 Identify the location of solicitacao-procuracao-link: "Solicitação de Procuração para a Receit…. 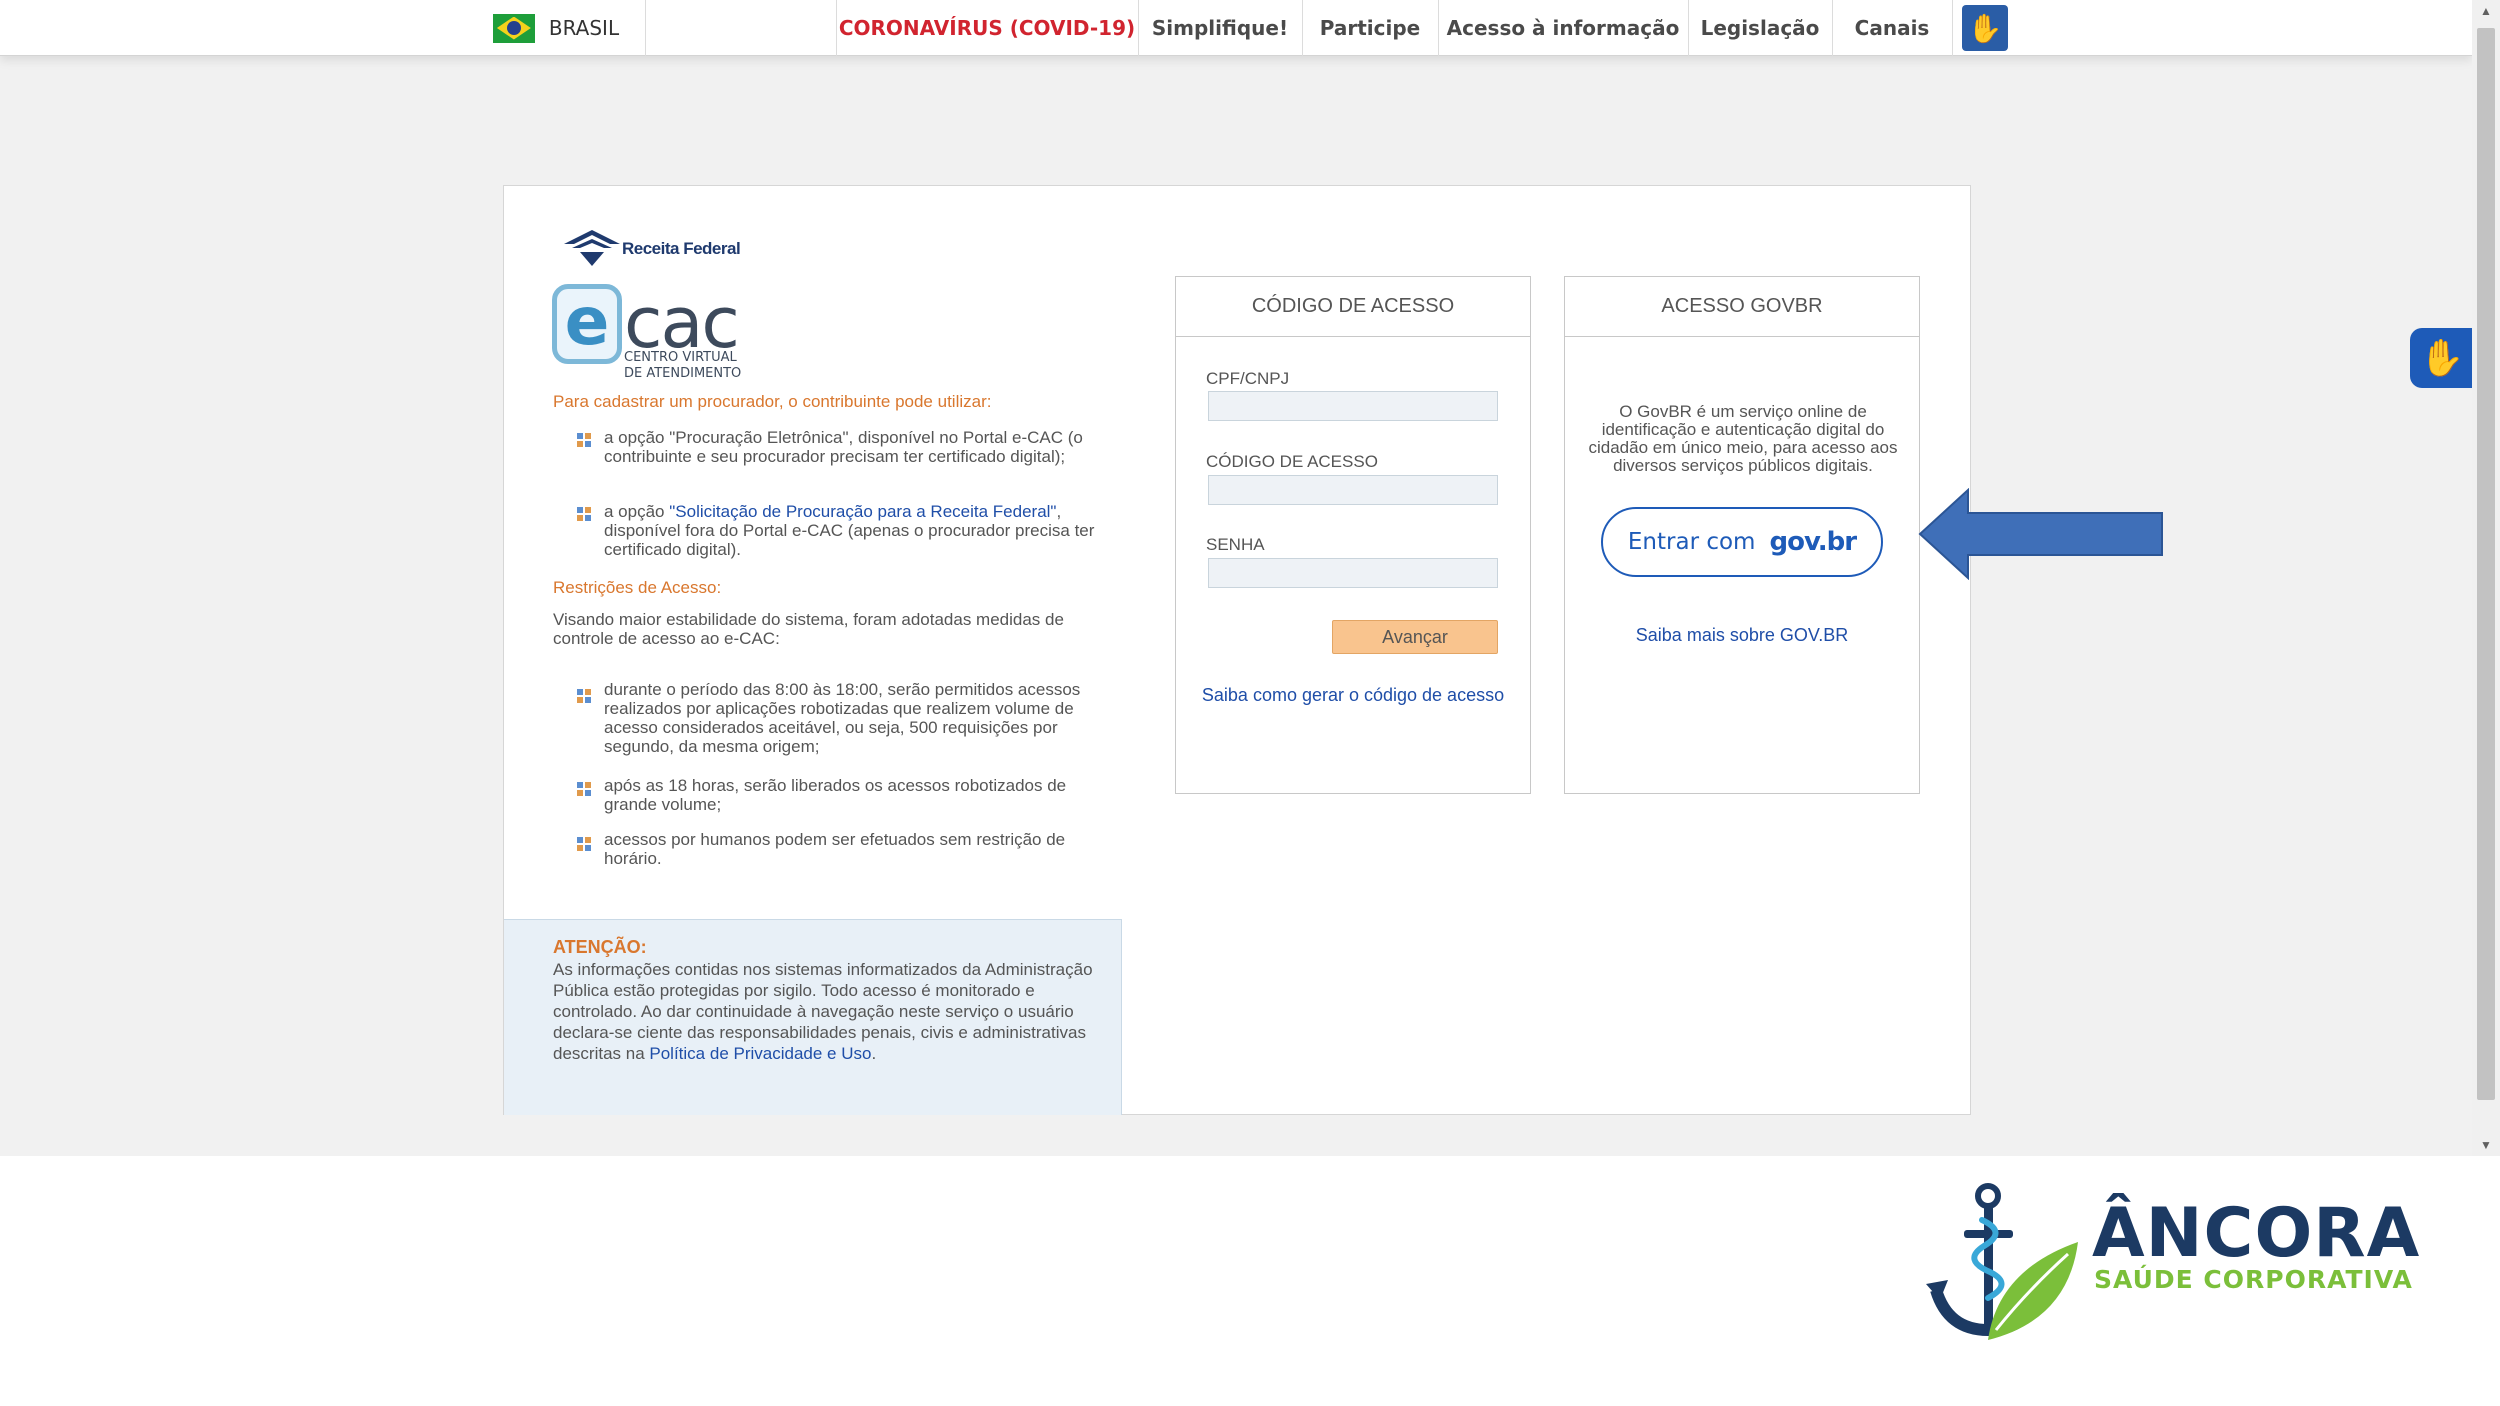
(862, 511).